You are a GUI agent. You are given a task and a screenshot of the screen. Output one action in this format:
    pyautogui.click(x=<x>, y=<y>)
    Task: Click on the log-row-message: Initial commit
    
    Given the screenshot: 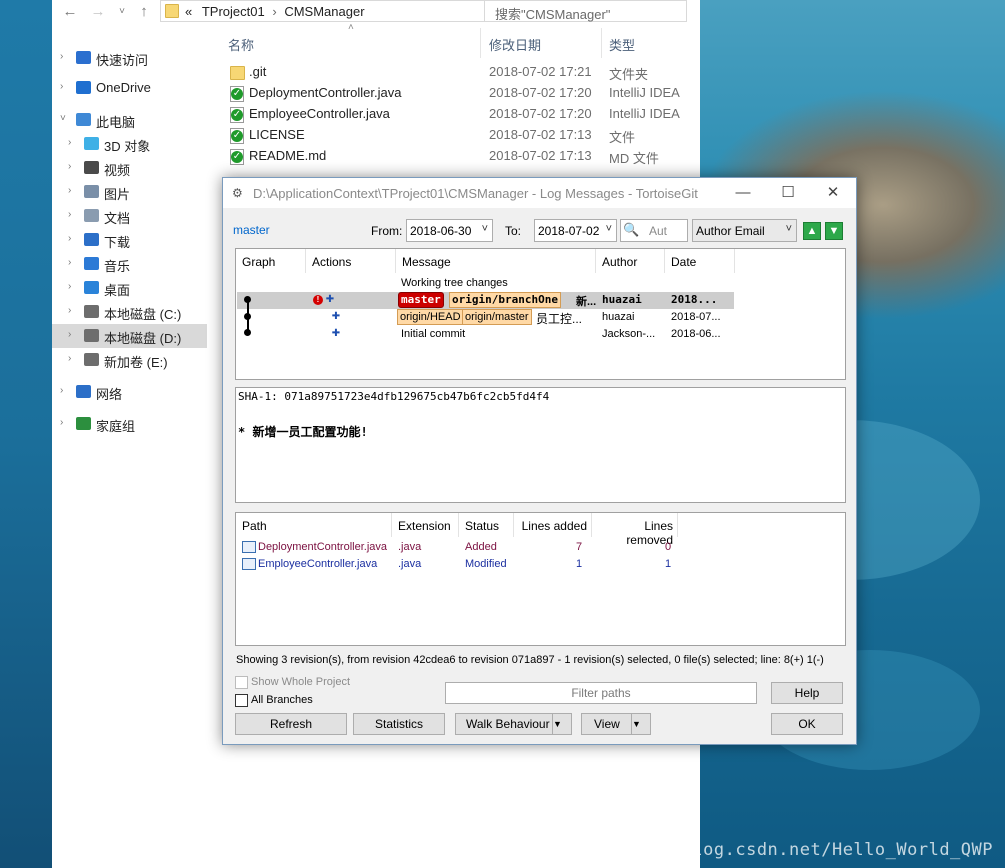 What is the action you would take?
    pyautogui.click(x=433, y=334)
    